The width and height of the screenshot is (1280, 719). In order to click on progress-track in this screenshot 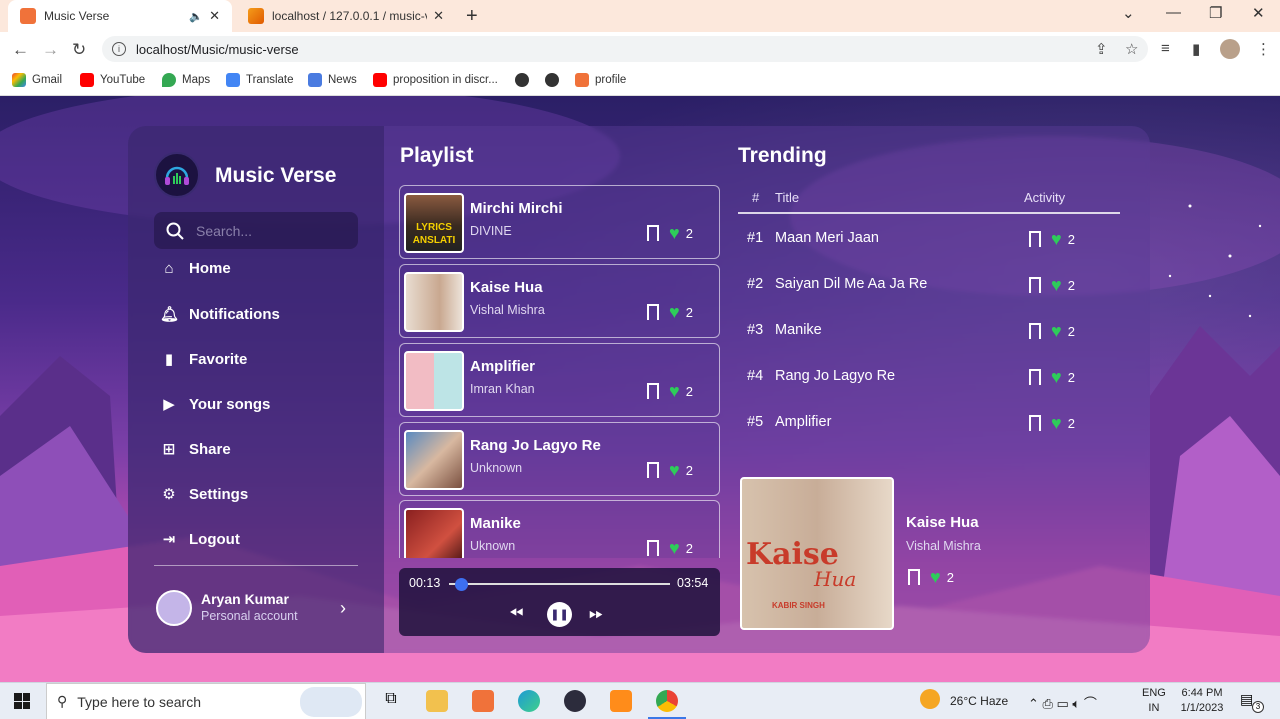, I will do `click(559, 584)`.